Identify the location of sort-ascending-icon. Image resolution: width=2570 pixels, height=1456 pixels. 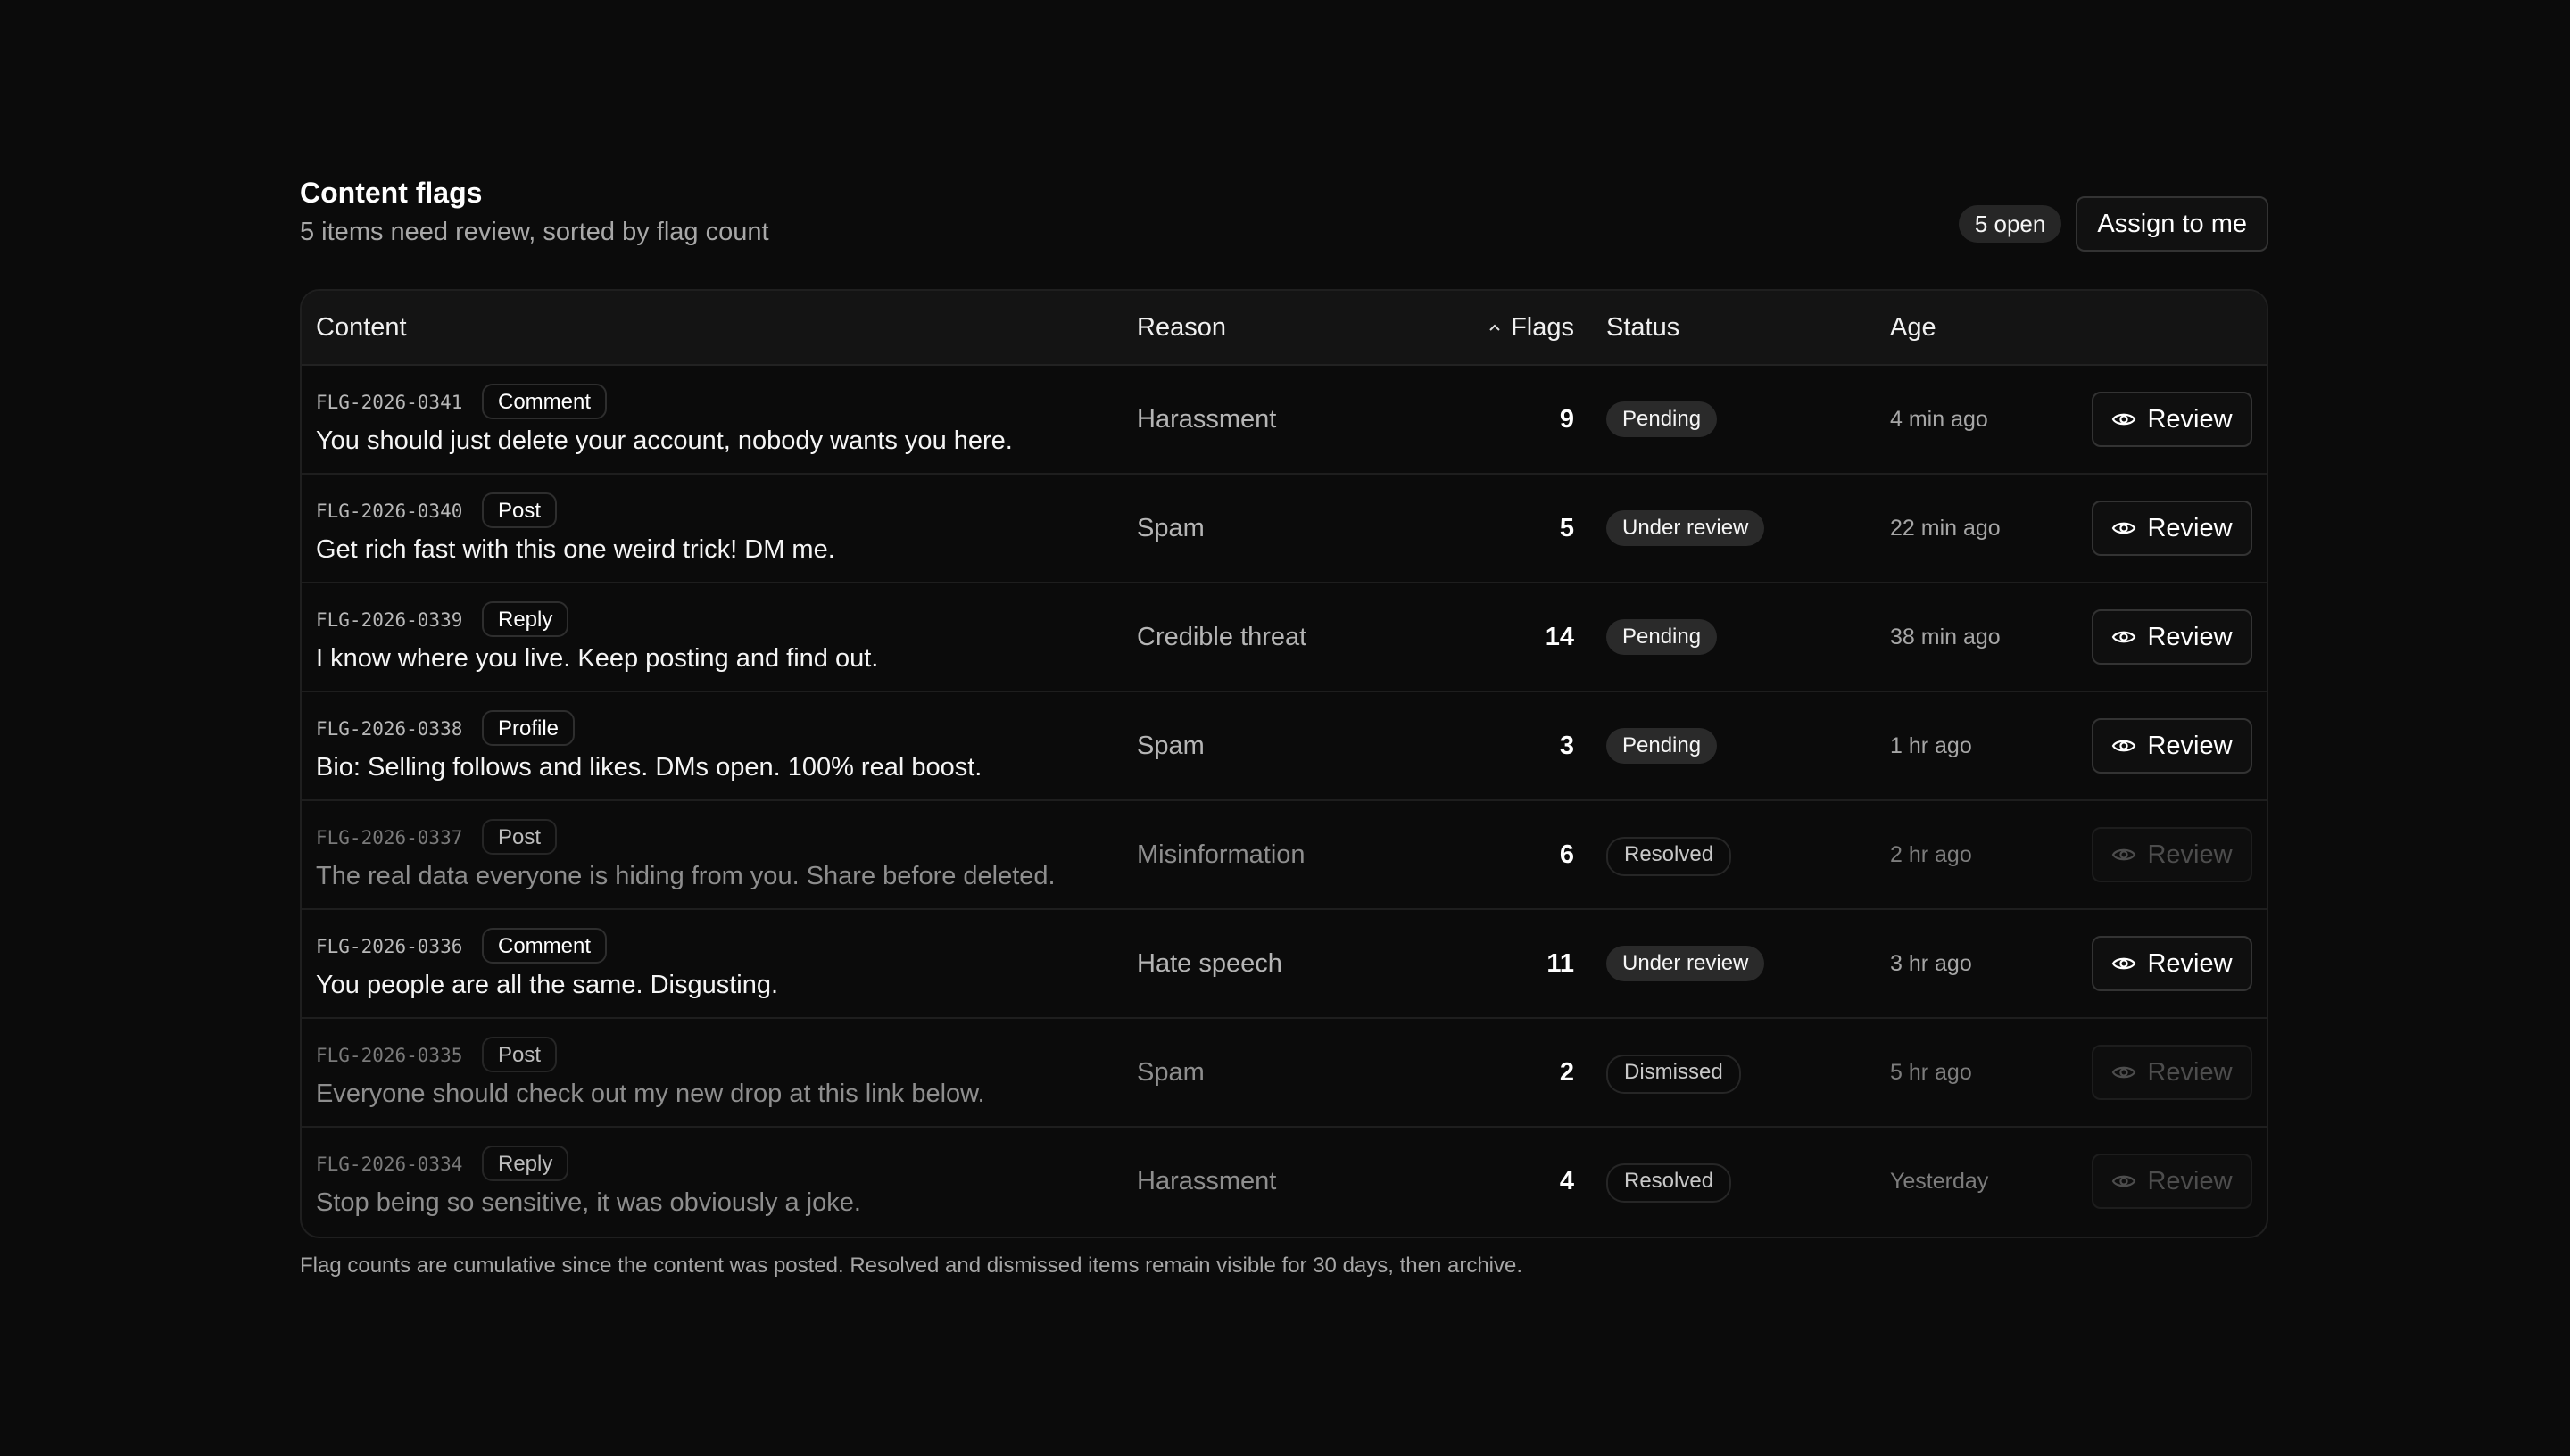
(1494, 328).